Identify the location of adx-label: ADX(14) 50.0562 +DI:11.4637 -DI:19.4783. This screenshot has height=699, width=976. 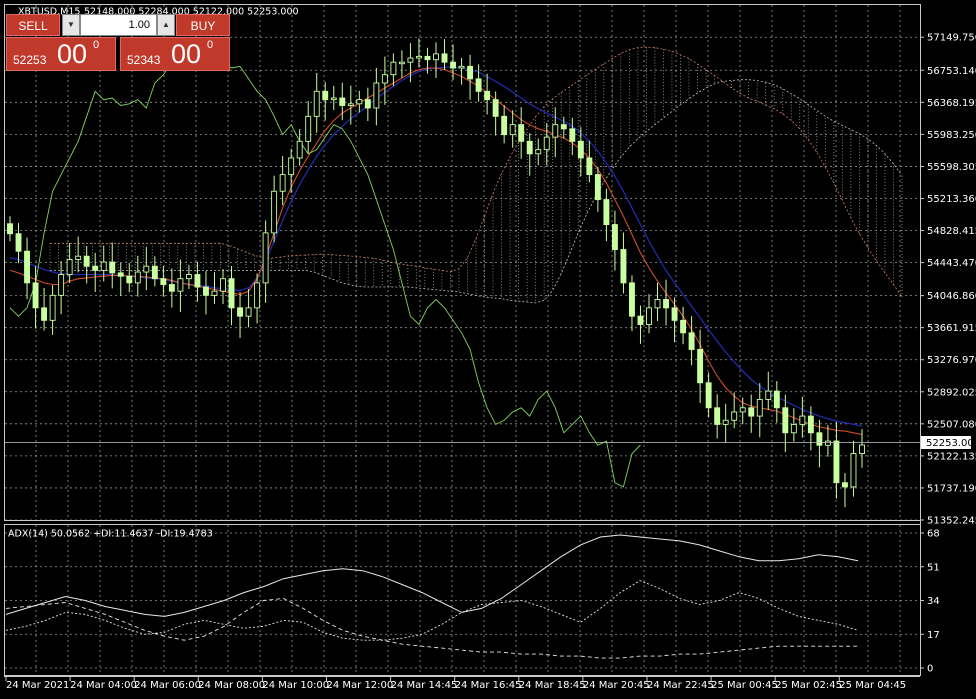
(110, 533).